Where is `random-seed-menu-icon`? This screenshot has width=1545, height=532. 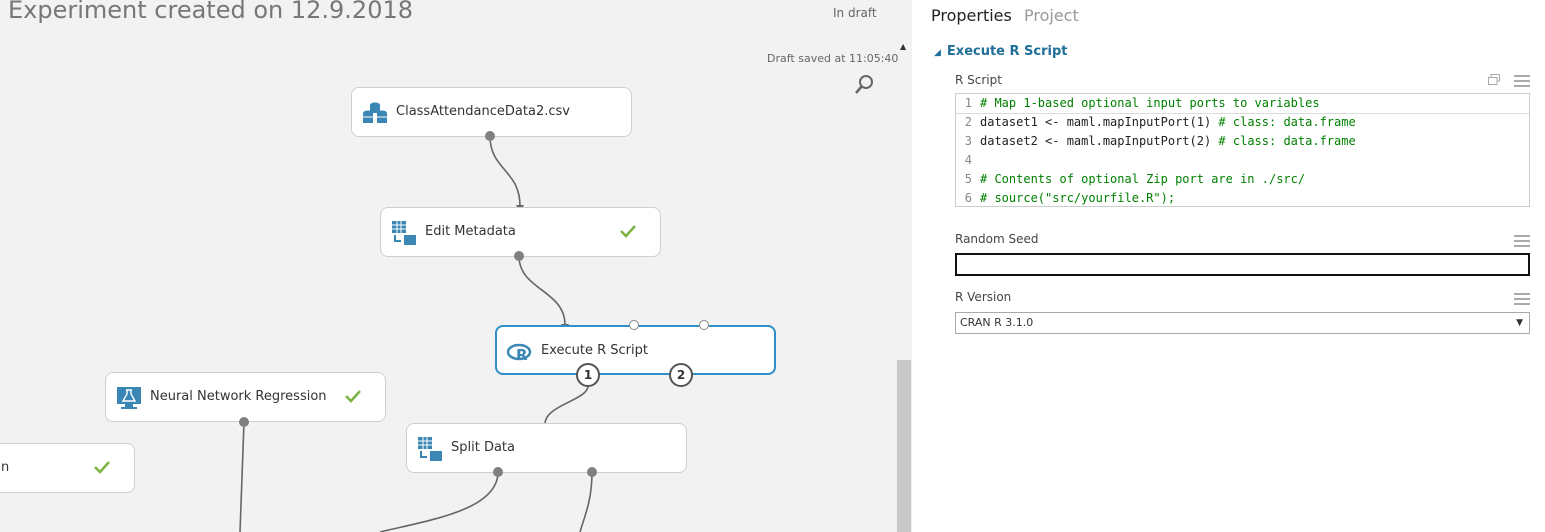
random-seed-menu-icon is located at coordinates (1522, 241).